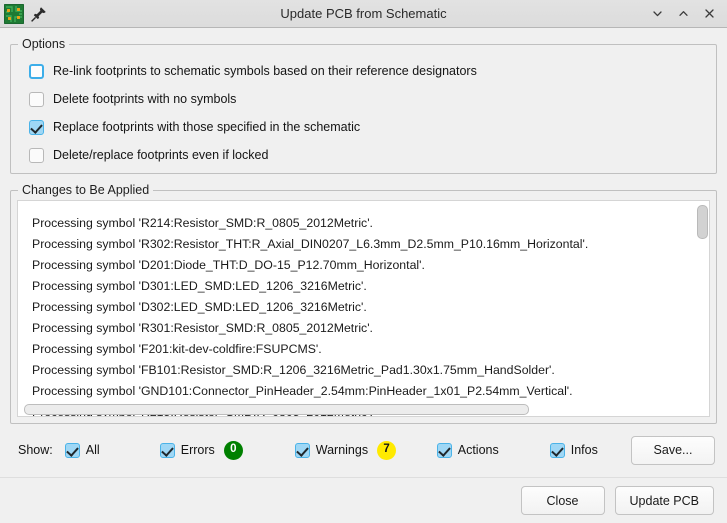 This screenshot has height=523, width=727. I want to click on filter-label: Actions, so click(478, 450).